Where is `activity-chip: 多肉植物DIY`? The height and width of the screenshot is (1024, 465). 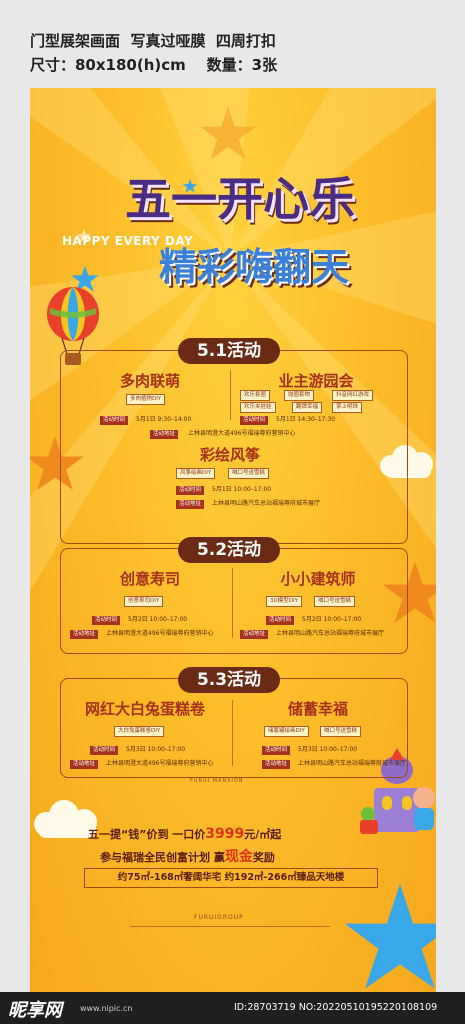 activity-chip: 多肉植物DIY is located at coordinates (146, 399).